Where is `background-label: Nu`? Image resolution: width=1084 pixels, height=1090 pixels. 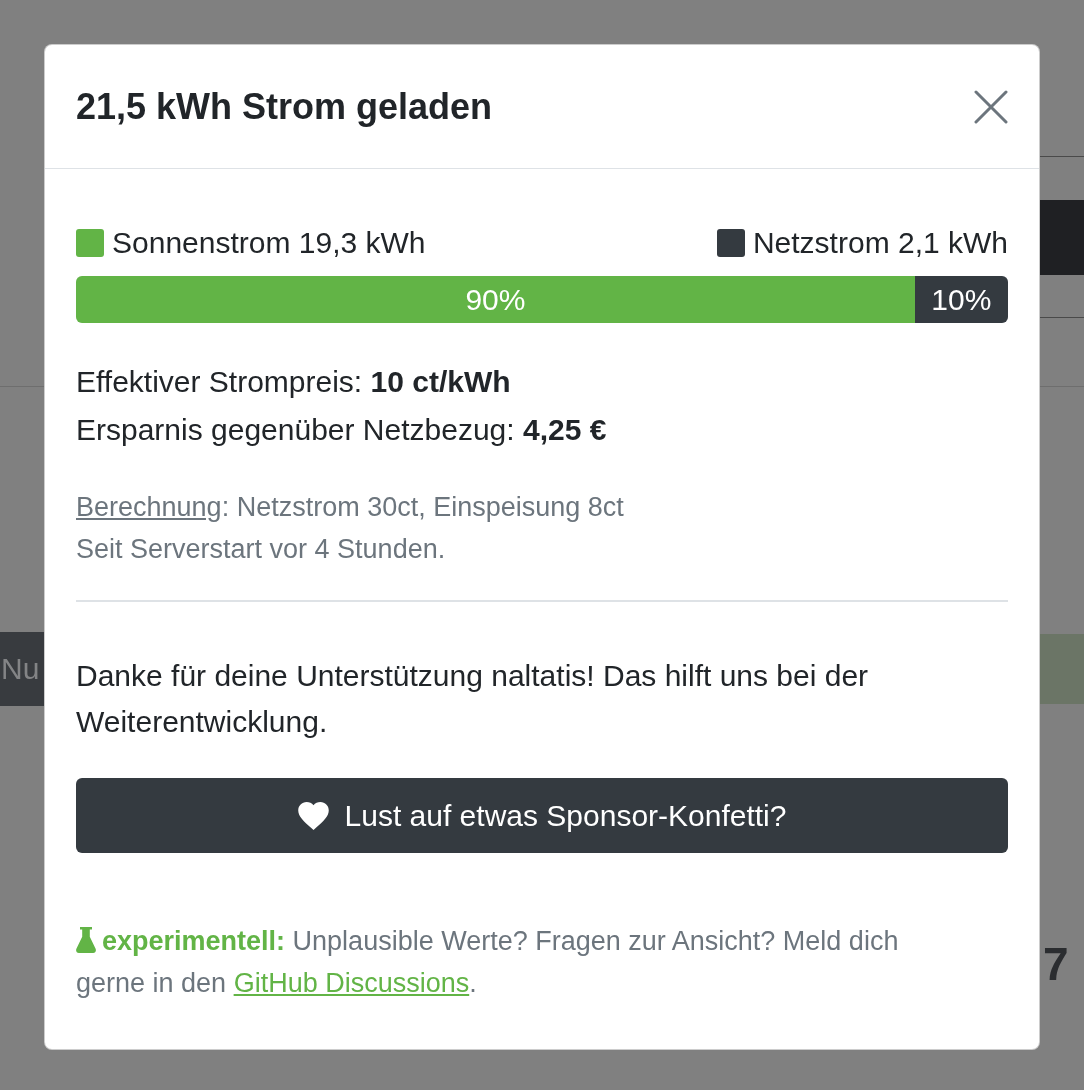
background-label: Nu is located at coordinates (22, 669).